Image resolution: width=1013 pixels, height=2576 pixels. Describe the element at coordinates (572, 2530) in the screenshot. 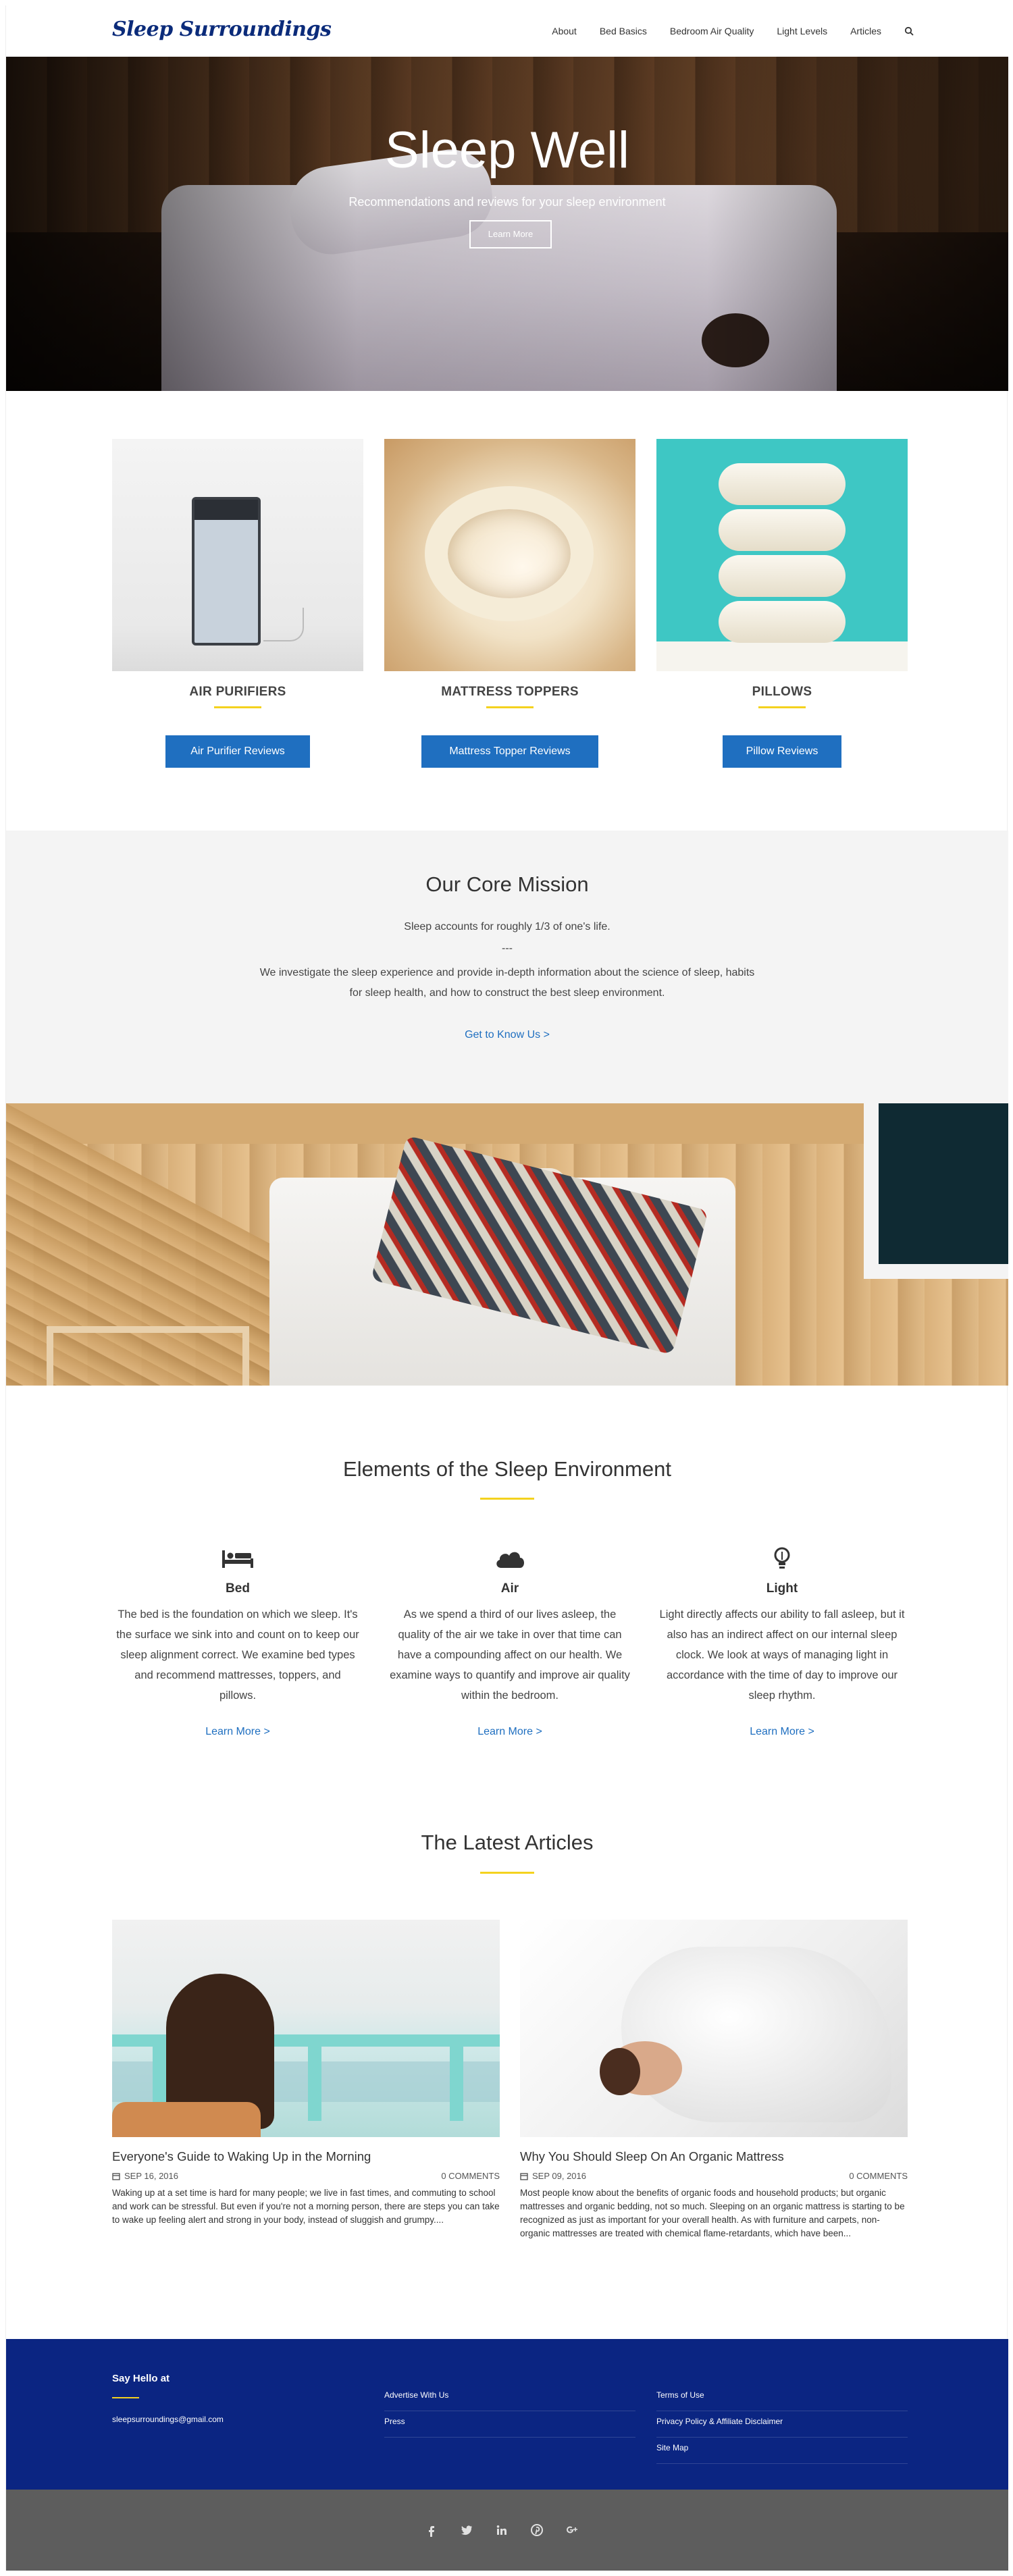

I see `google-plus-icon` at that location.